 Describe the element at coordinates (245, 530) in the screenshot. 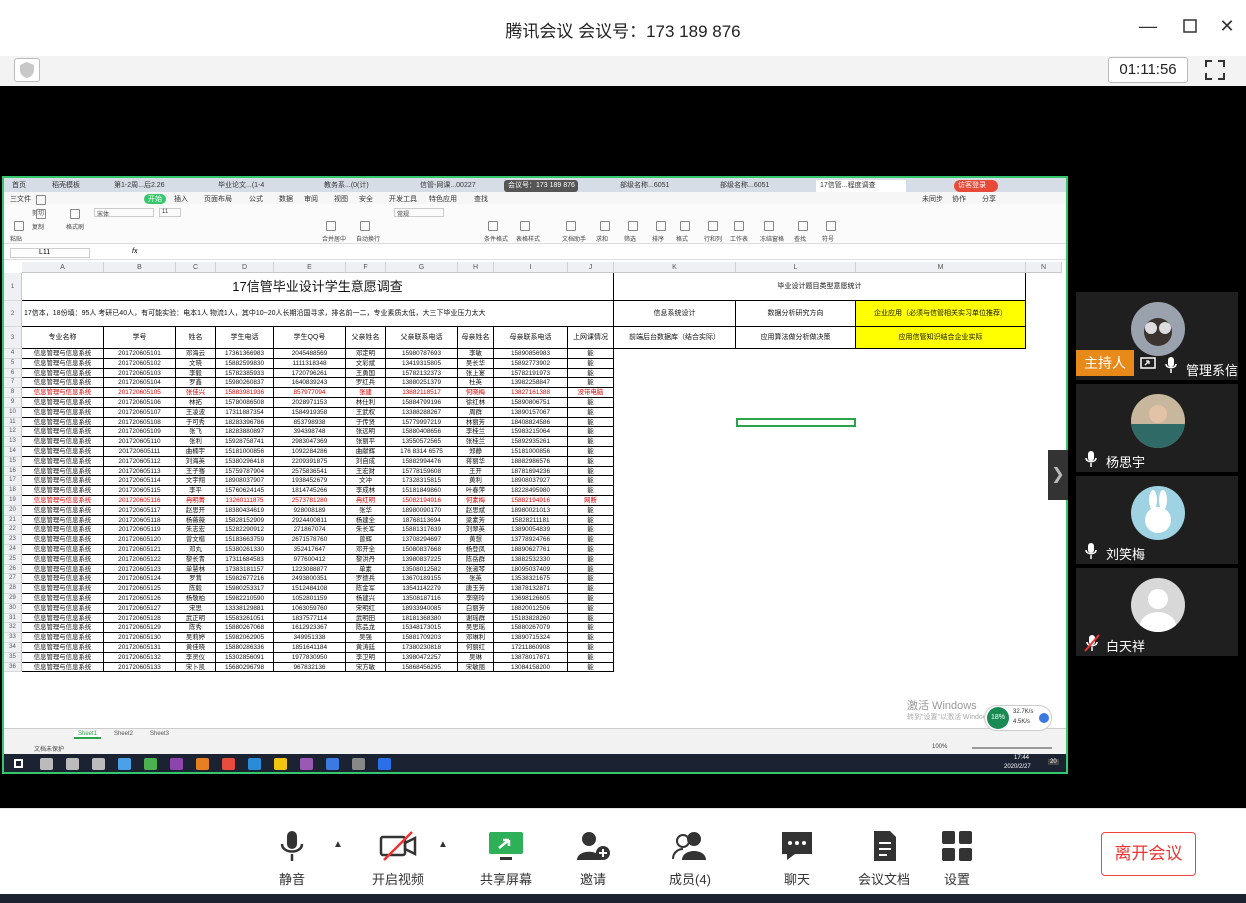

I see `table-cell: 15282290912` at that location.